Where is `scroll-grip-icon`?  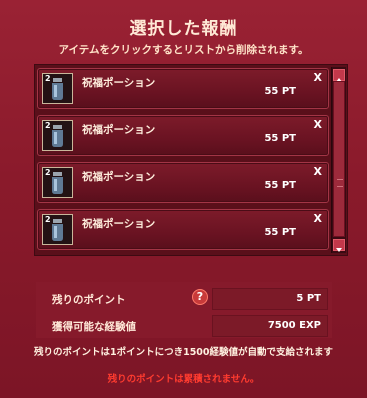 scroll-grip-icon is located at coordinates (340, 183).